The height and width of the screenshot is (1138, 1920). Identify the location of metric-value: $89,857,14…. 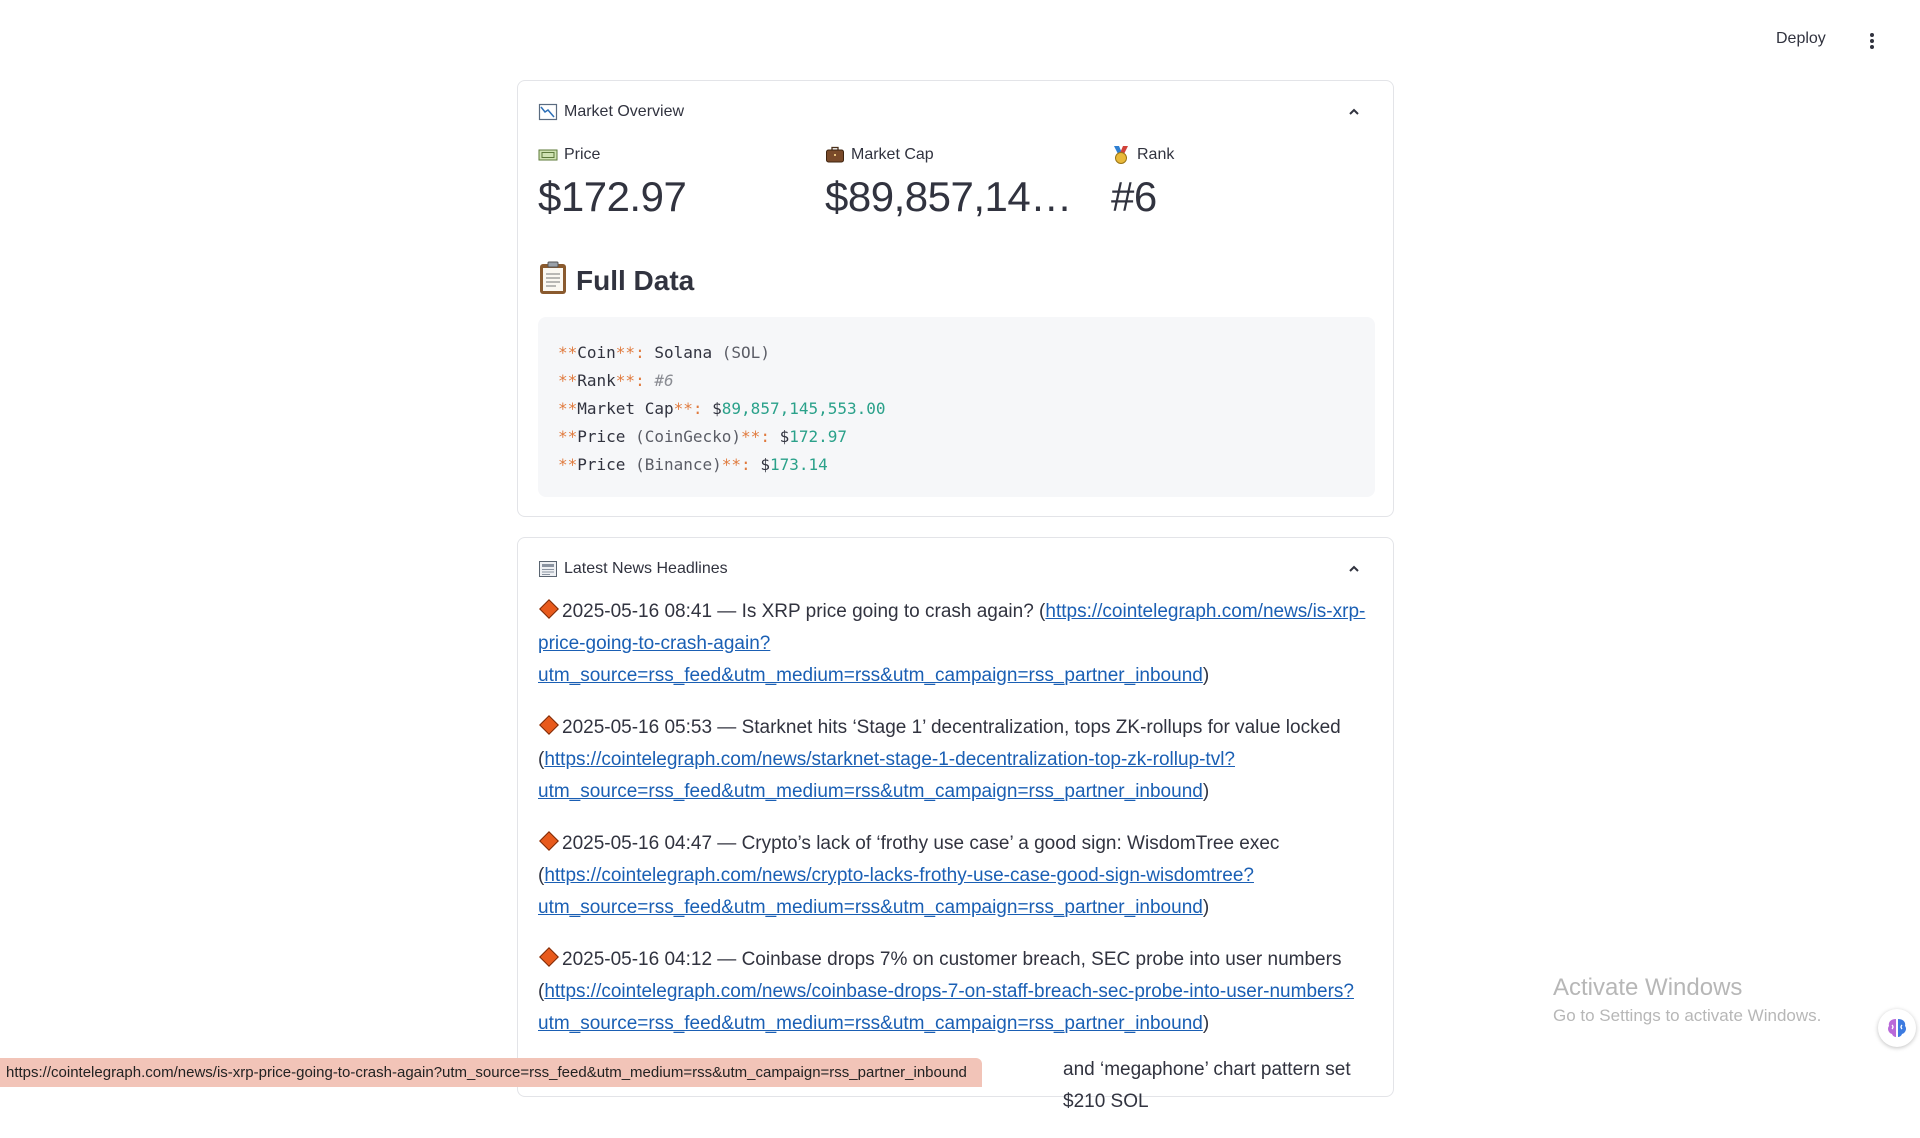
(948, 196).